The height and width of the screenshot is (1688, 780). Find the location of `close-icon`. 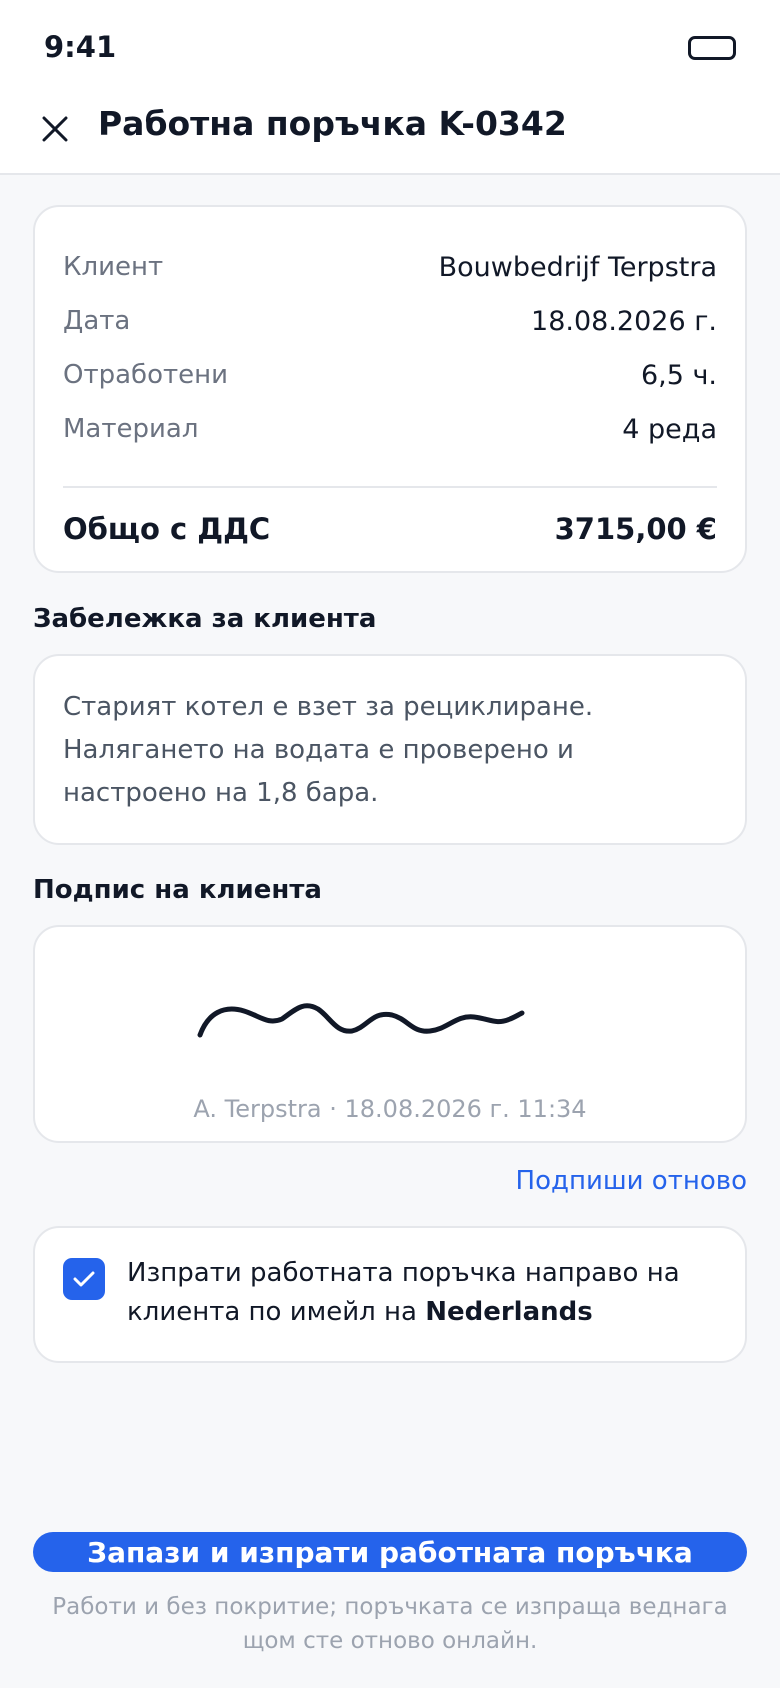

close-icon is located at coordinates (55, 129).